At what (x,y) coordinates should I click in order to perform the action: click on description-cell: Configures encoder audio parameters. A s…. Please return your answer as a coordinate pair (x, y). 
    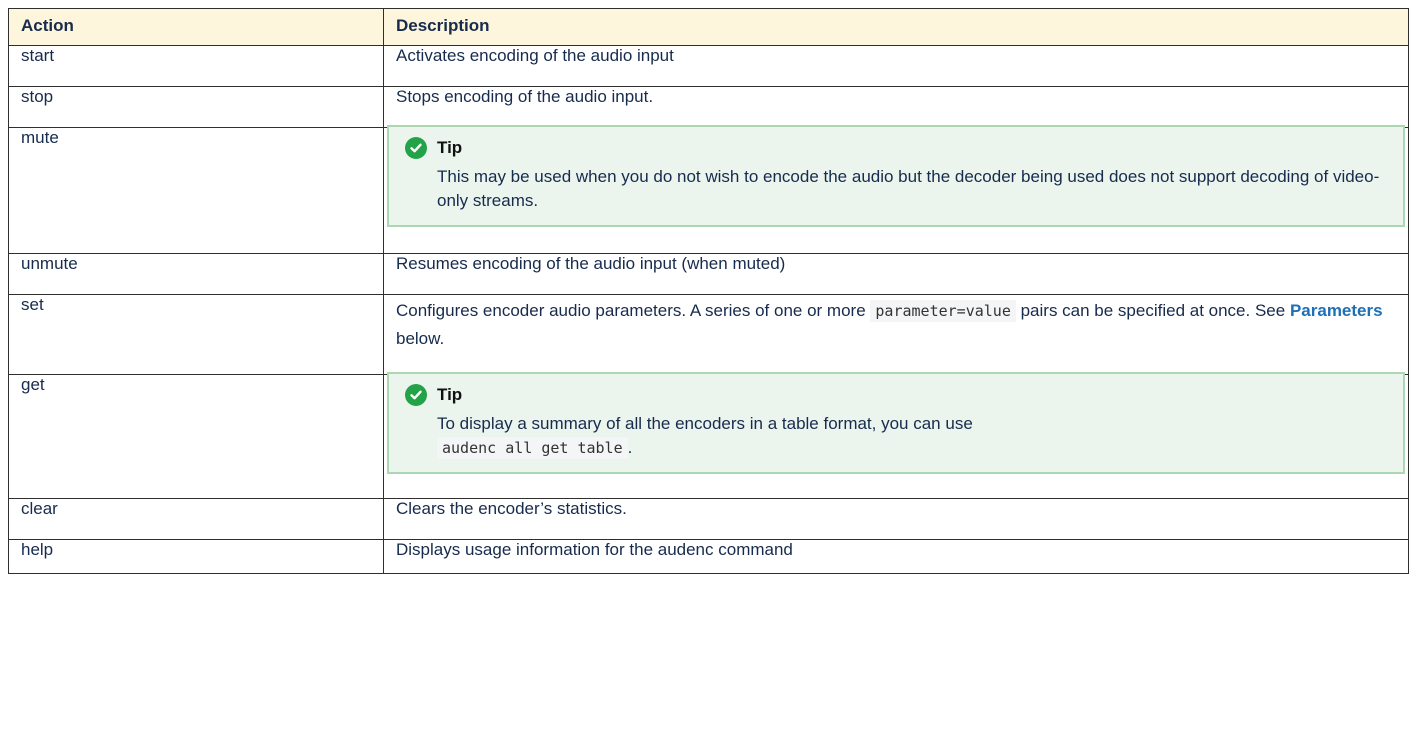
    Looking at the image, I should click on (896, 334).